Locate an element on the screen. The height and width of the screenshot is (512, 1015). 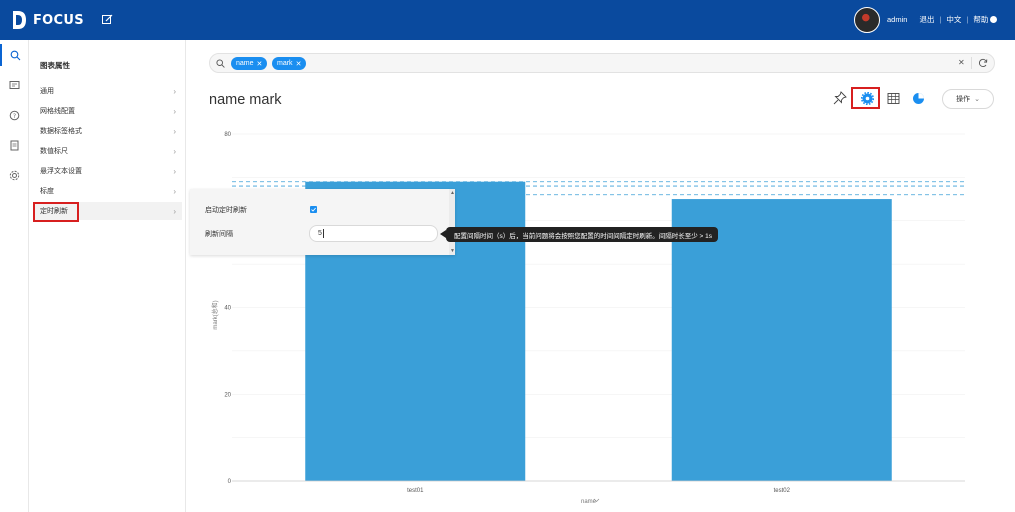
enable-refresh-checkbox is located at coordinates (313, 209).